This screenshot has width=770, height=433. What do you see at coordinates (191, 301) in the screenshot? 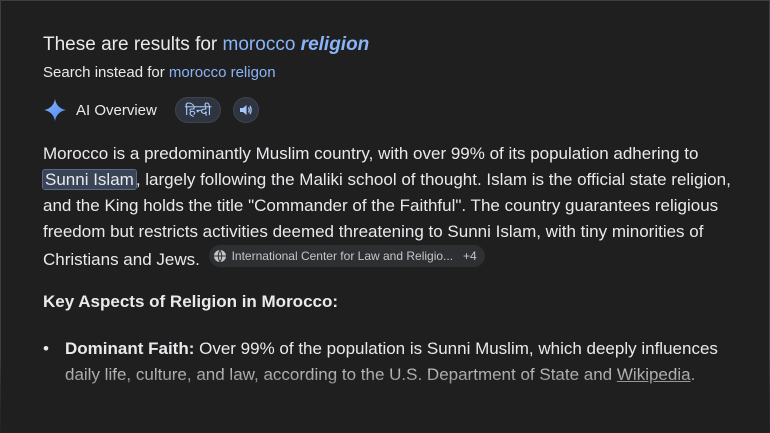
I see `section-heading: Key Aspects of Religion in Morocco:` at bounding box center [191, 301].